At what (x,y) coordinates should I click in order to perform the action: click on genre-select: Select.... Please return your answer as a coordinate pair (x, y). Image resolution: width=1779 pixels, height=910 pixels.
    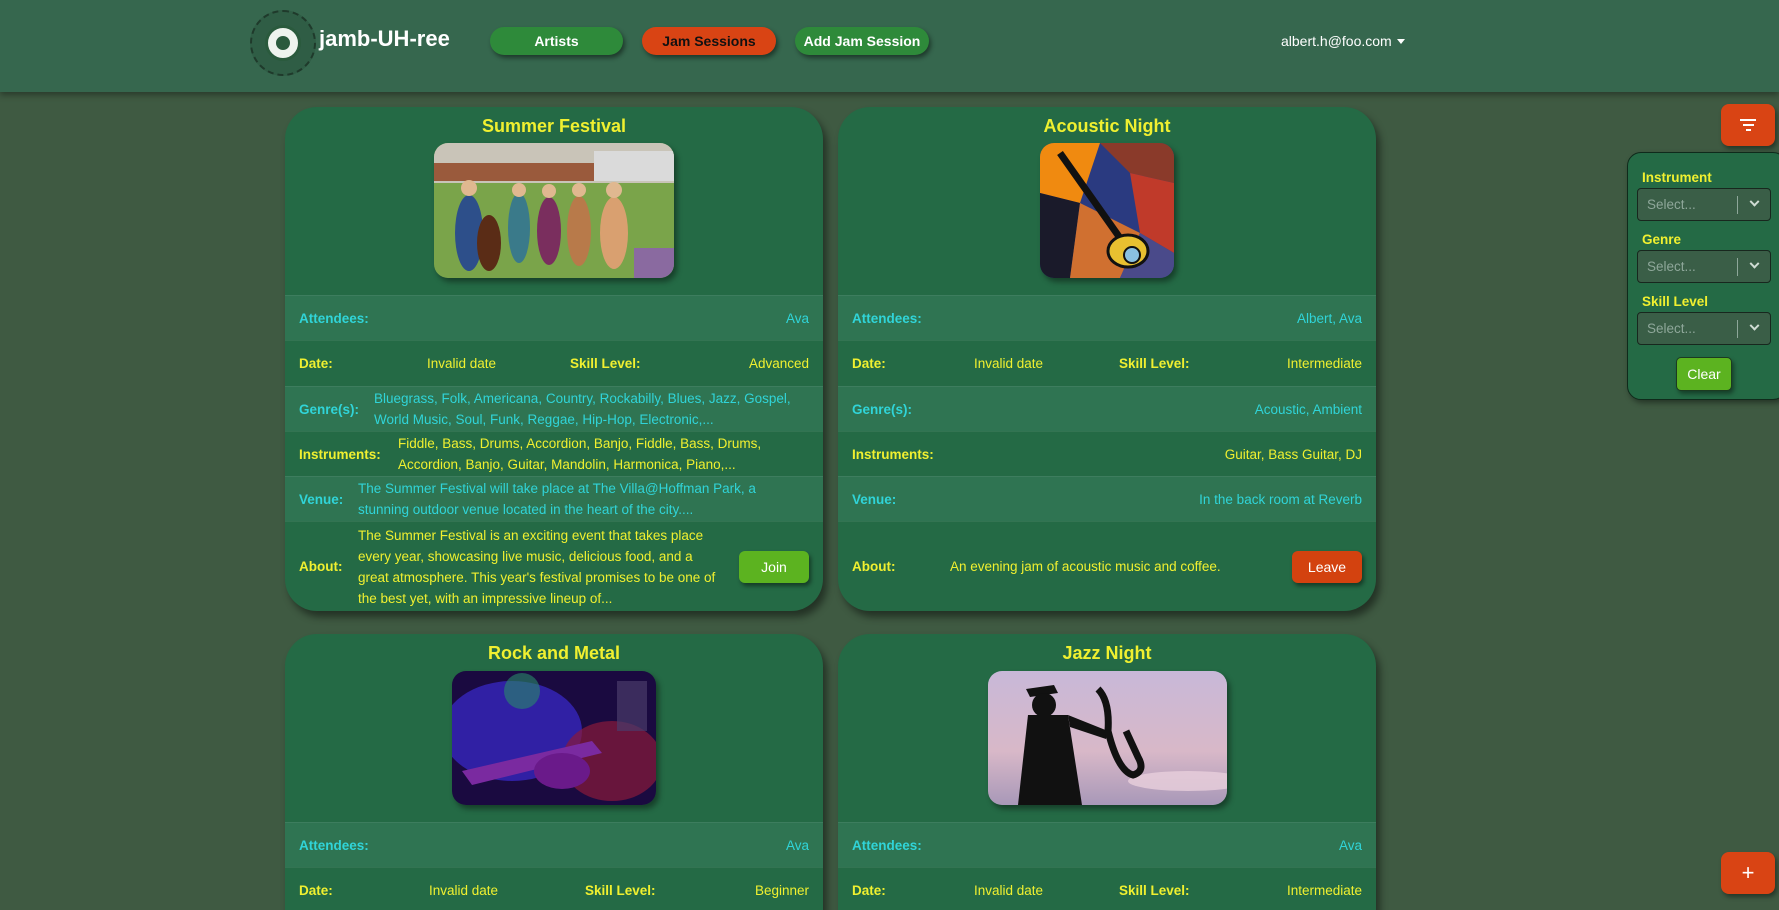
    Looking at the image, I should click on (1704, 266).